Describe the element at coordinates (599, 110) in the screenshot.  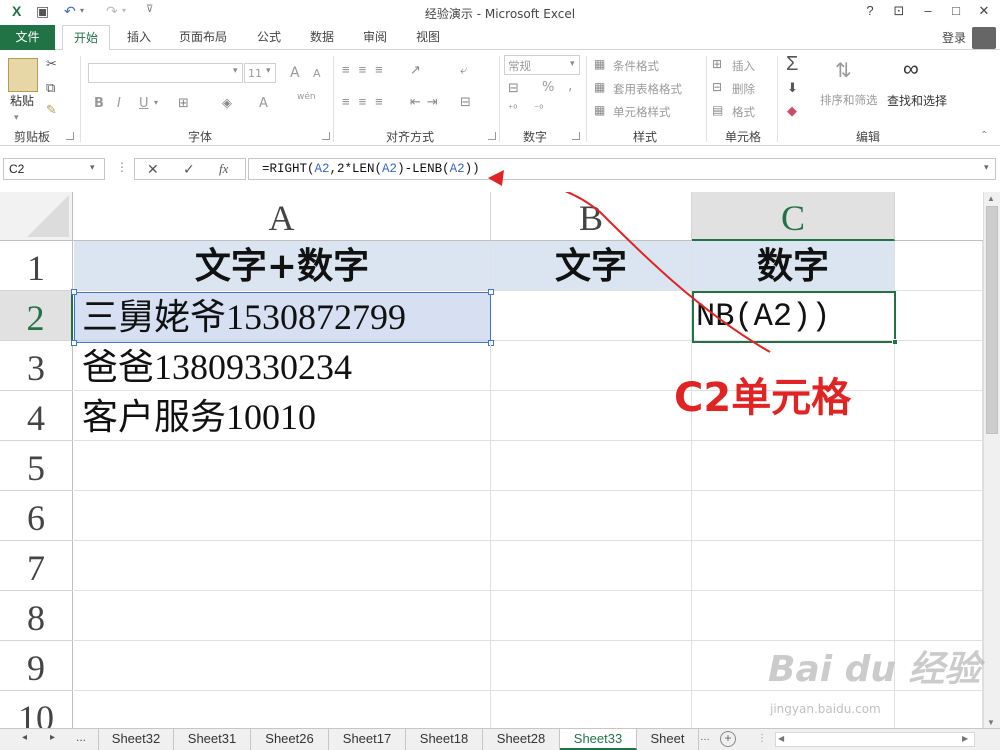
I see `cell-styles-icon: ▦` at that location.